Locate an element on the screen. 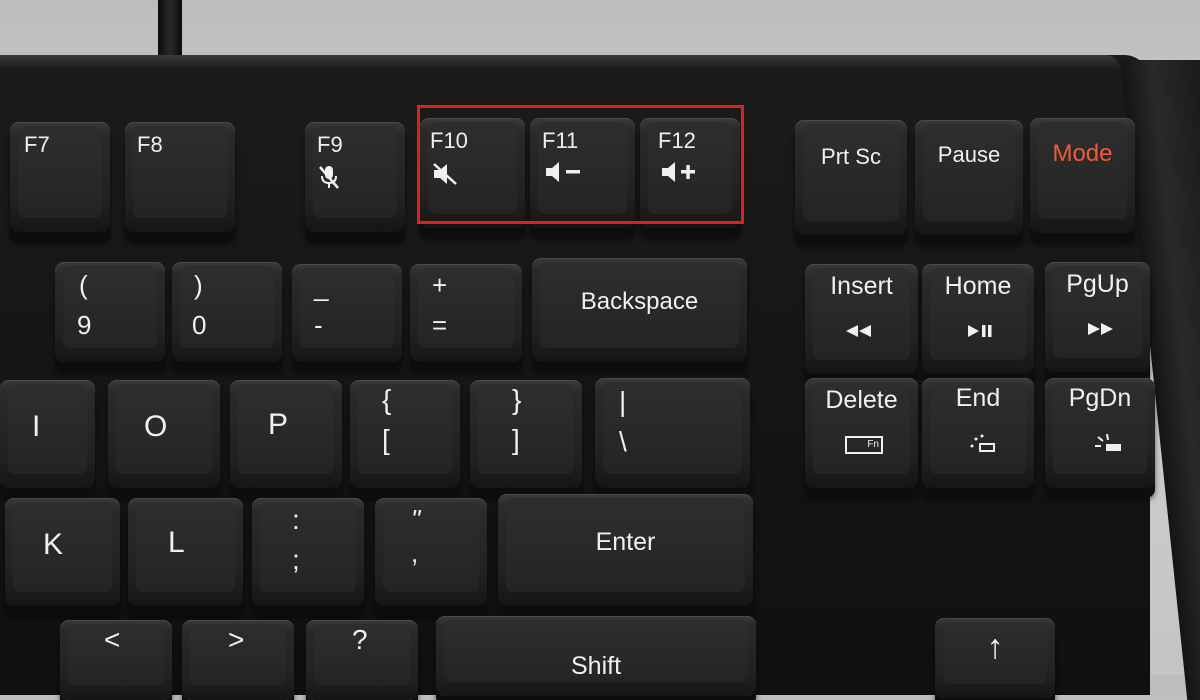 This screenshot has width=1200, height=700. key-pgup-label: PgUp is located at coordinates (1097, 284).